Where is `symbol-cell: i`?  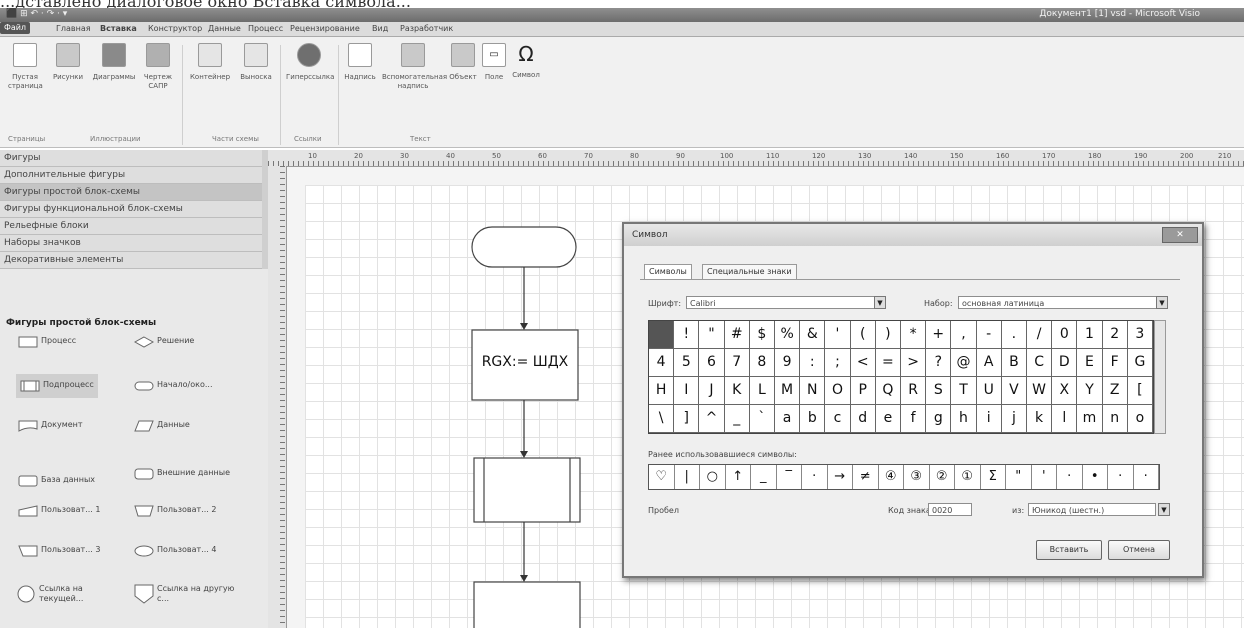 symbol-cell: i is located at coordinates (989, 419).